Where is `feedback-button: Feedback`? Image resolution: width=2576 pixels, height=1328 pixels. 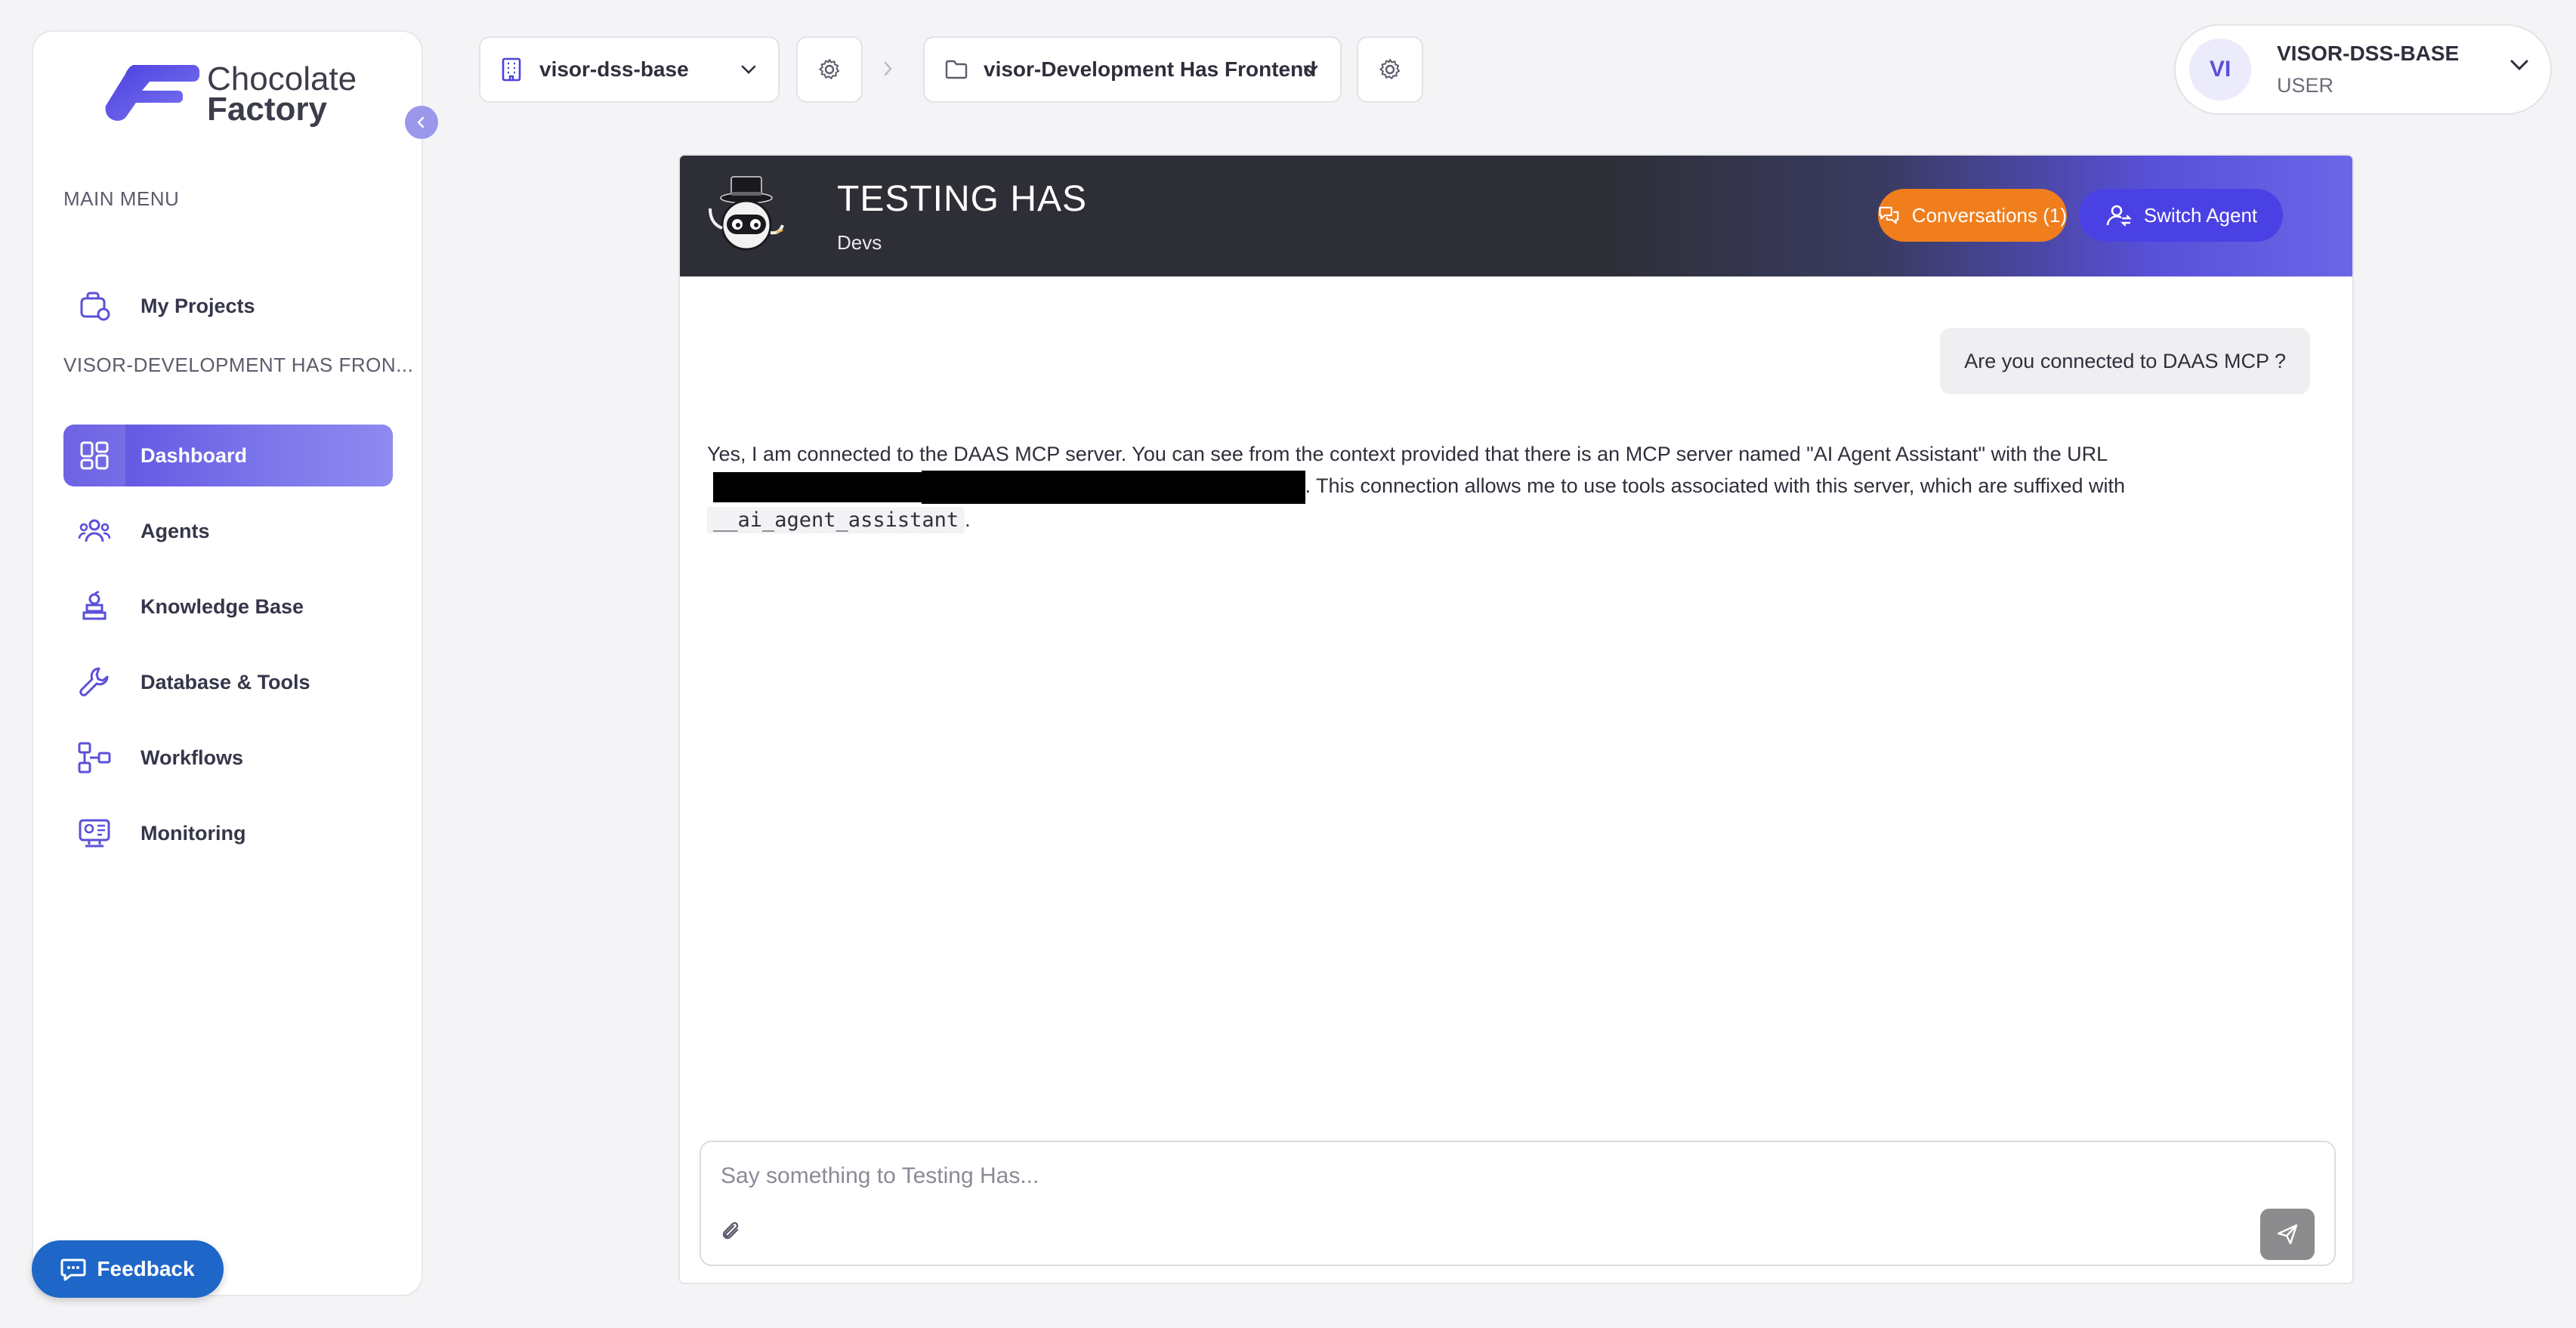 feedback-button: Feedback is located at coordinates (128, 1269).